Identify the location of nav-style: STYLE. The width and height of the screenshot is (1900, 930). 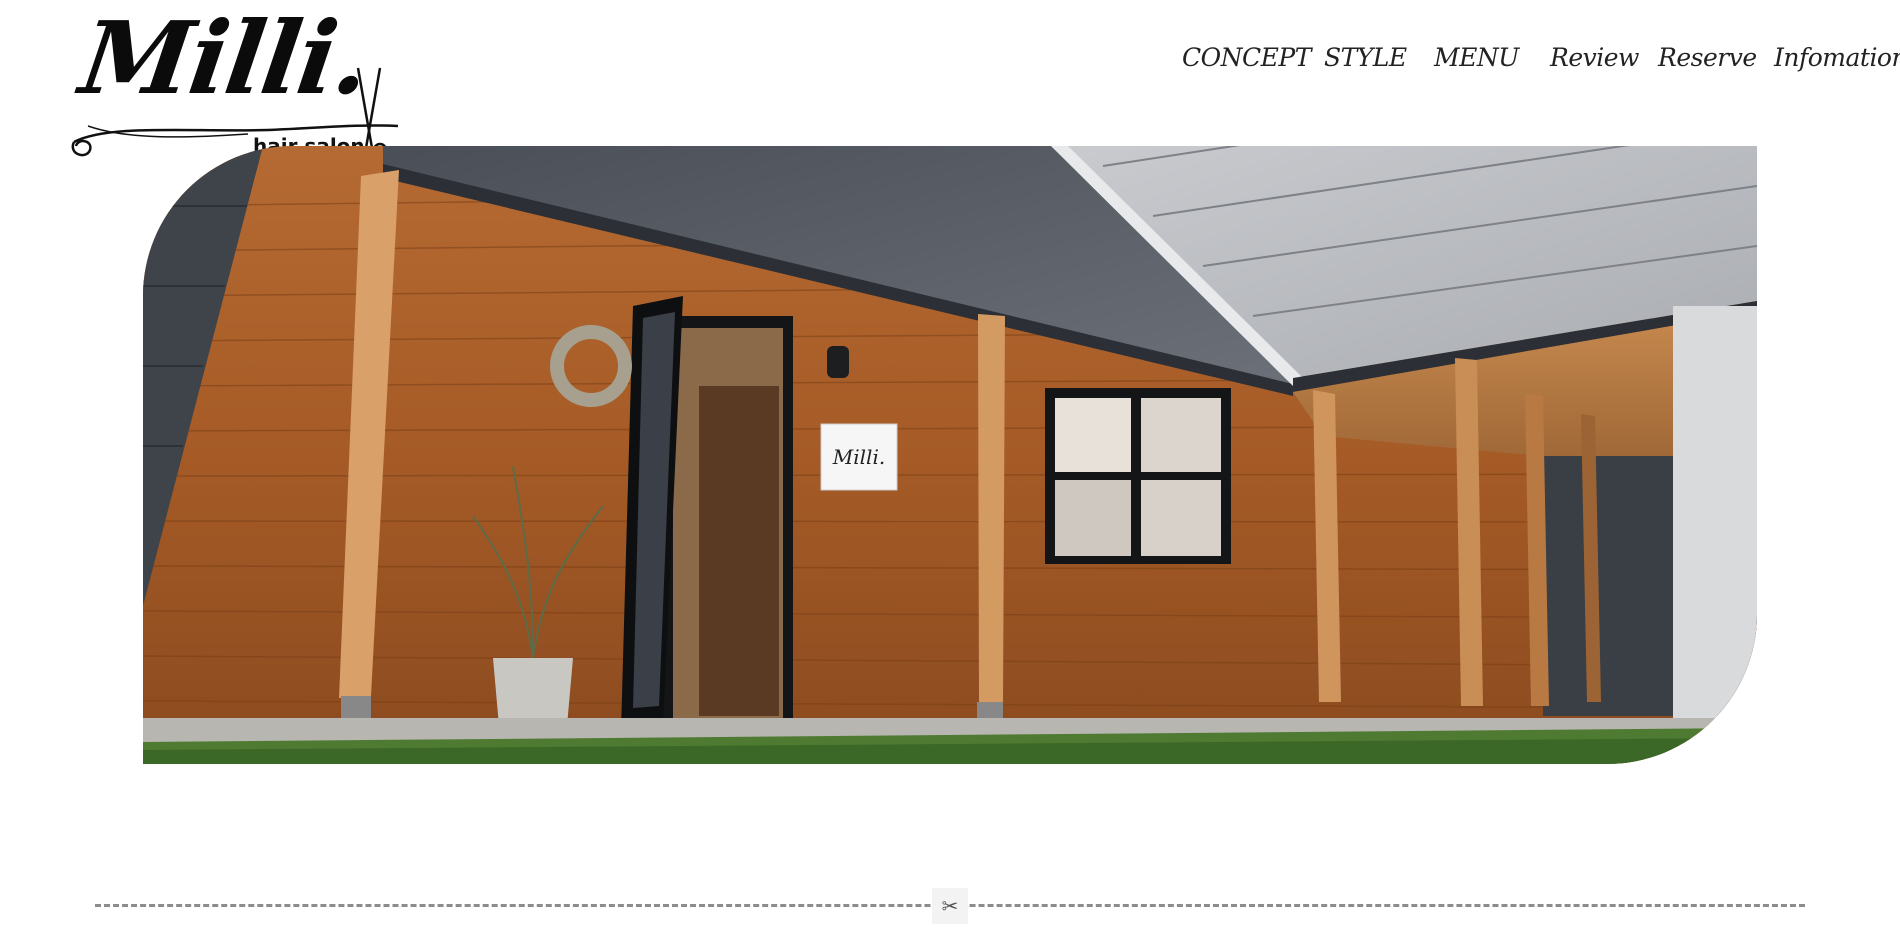
(1365, 58).